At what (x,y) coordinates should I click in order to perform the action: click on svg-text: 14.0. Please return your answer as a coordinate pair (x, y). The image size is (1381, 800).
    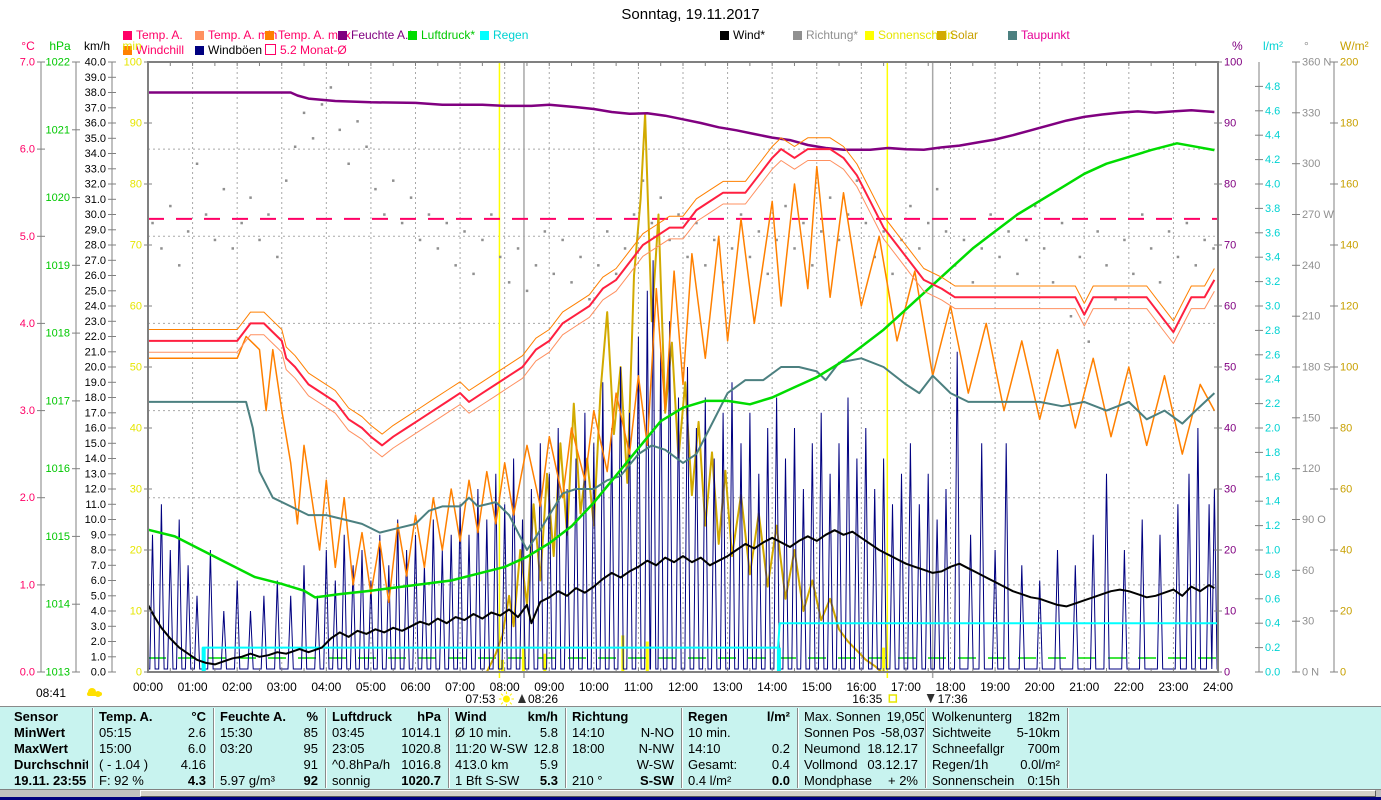
    Looking at the image, I should click on (95, 459).